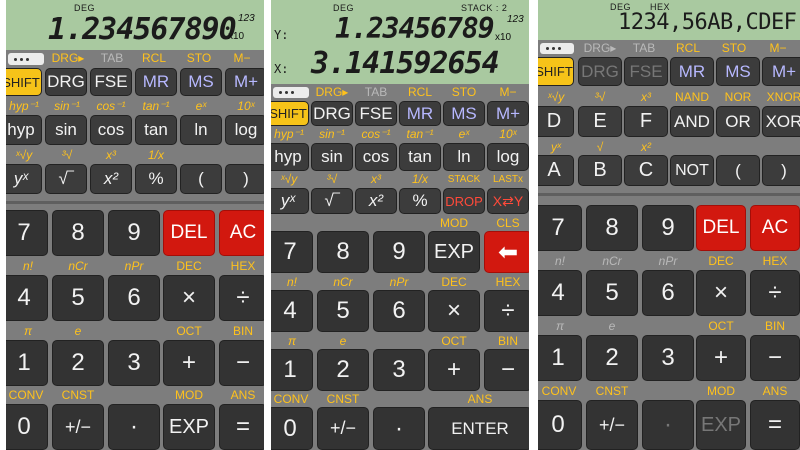 This screenshot has width=800, height=450. I want to click on enter-button: ENTER, so click(478, 428).